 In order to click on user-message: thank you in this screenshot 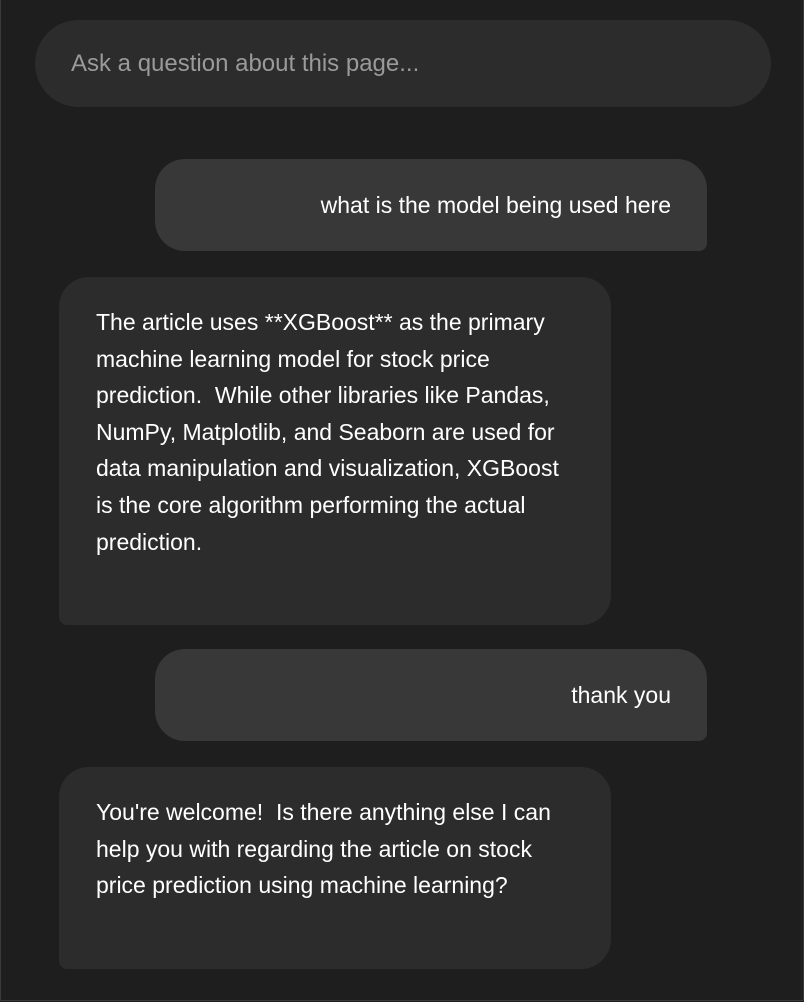, I will do `click(431, 695)`.